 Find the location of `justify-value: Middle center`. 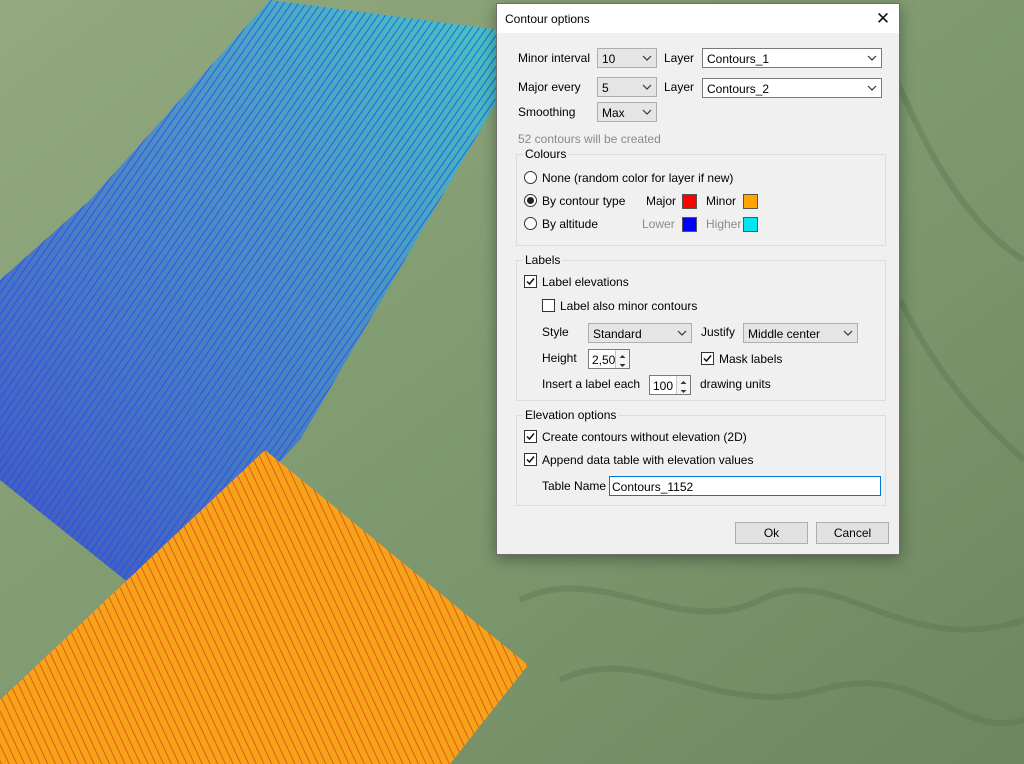

justify-value: Middle center is located at coordinates (784, 334).